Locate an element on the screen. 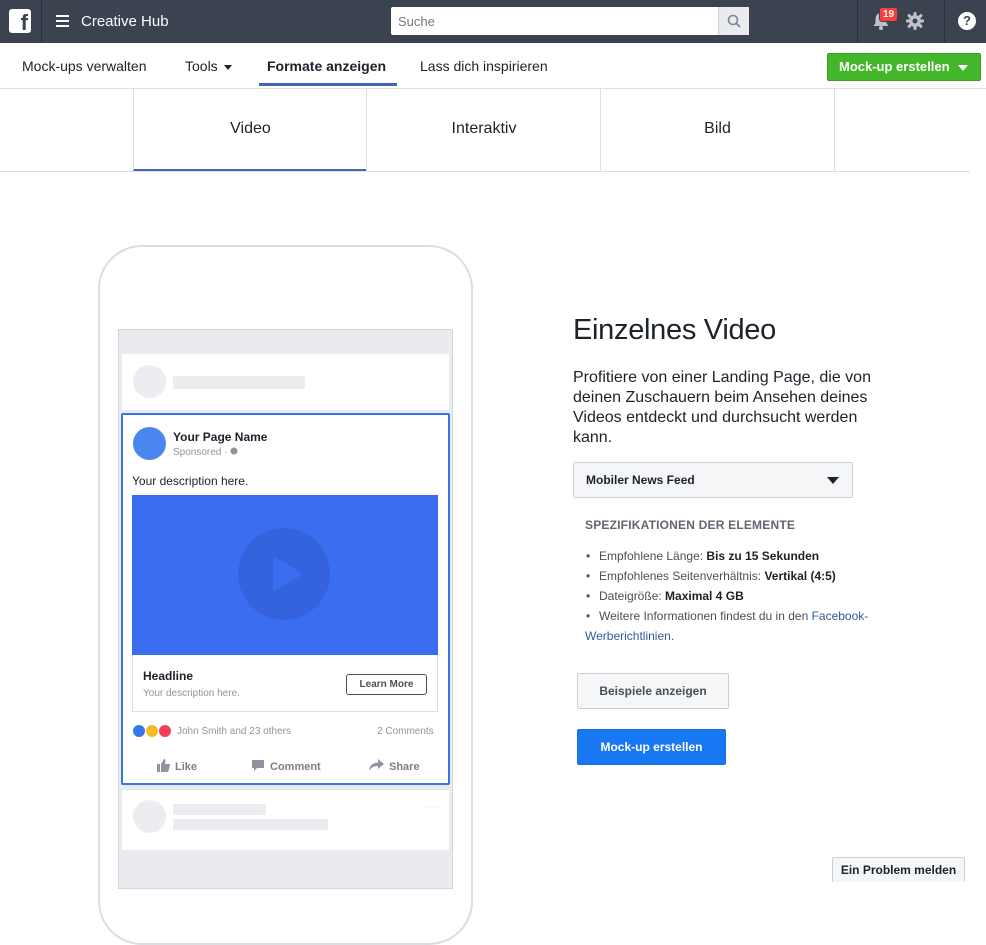  share-icon is located at coordinates (376, 765).